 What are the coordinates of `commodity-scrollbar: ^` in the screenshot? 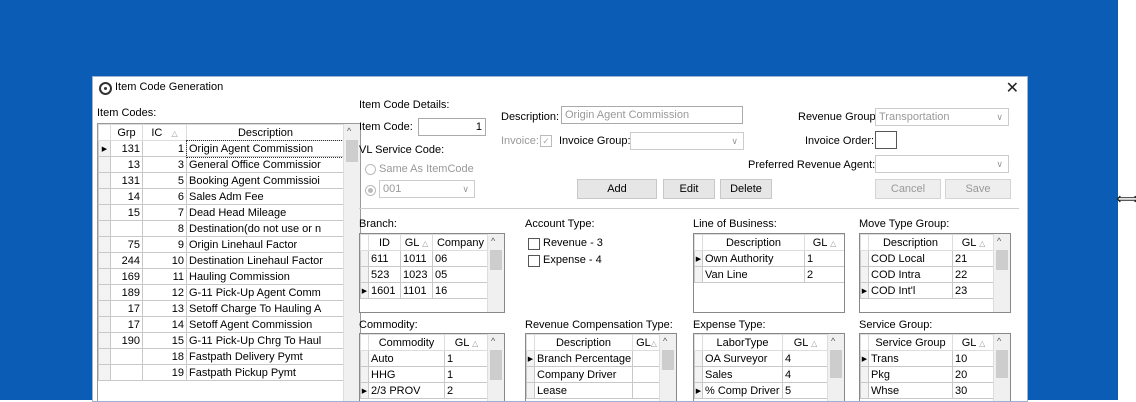 It's located at (495, 367).